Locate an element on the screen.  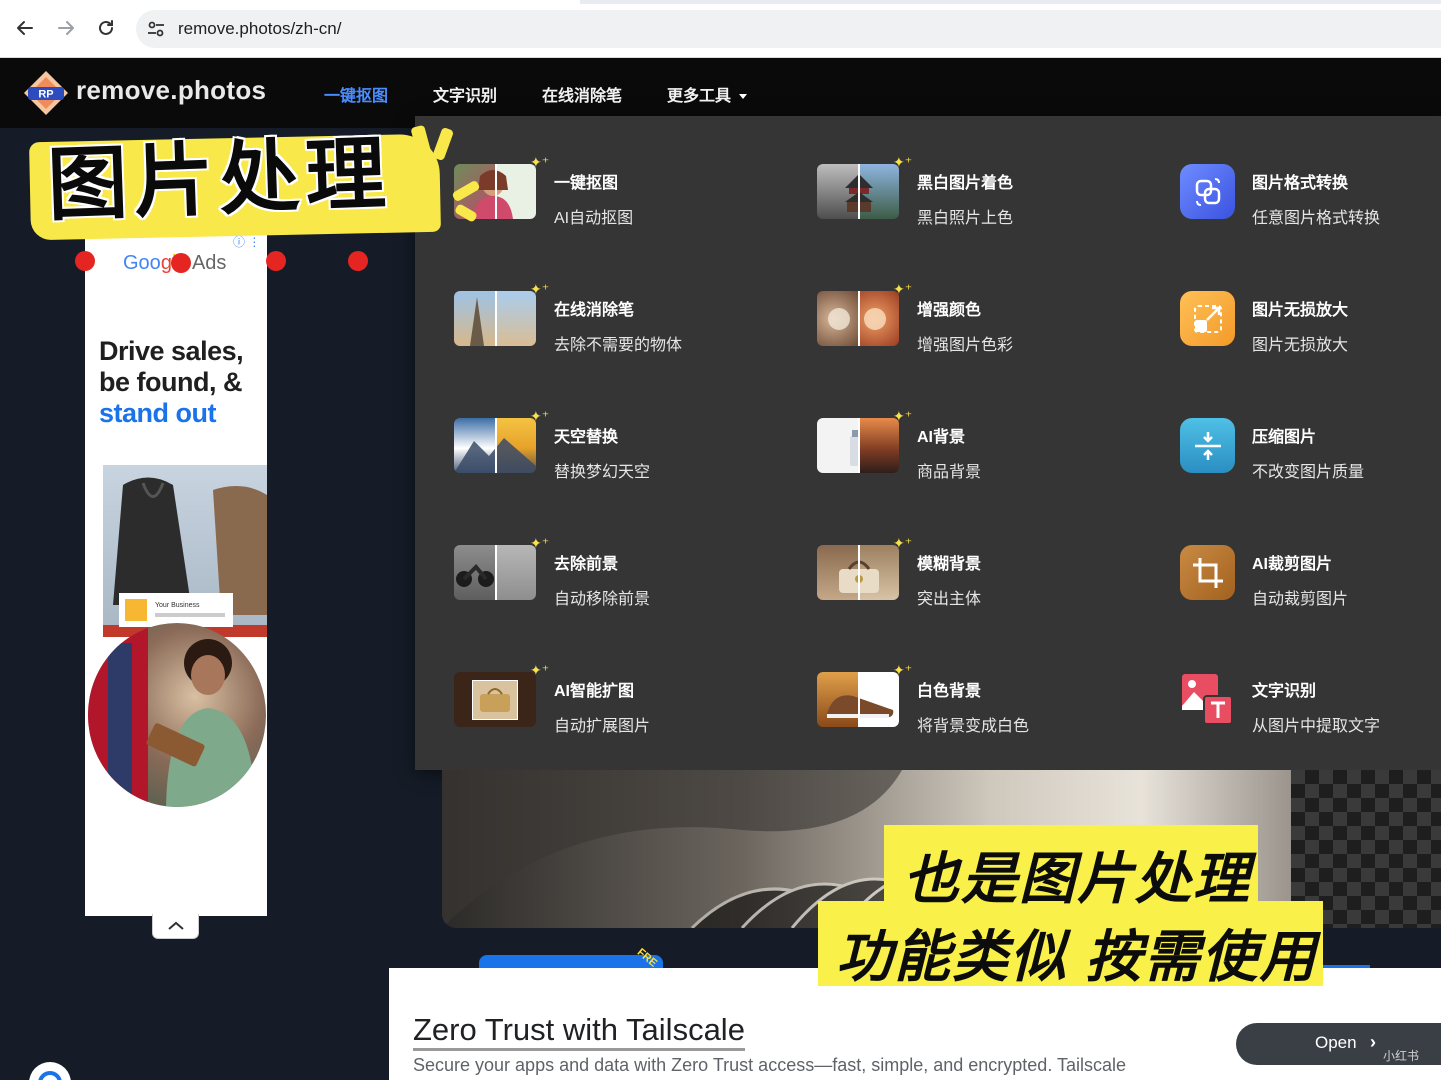
ad-photo-shopper is located at coordinates (177, 715).